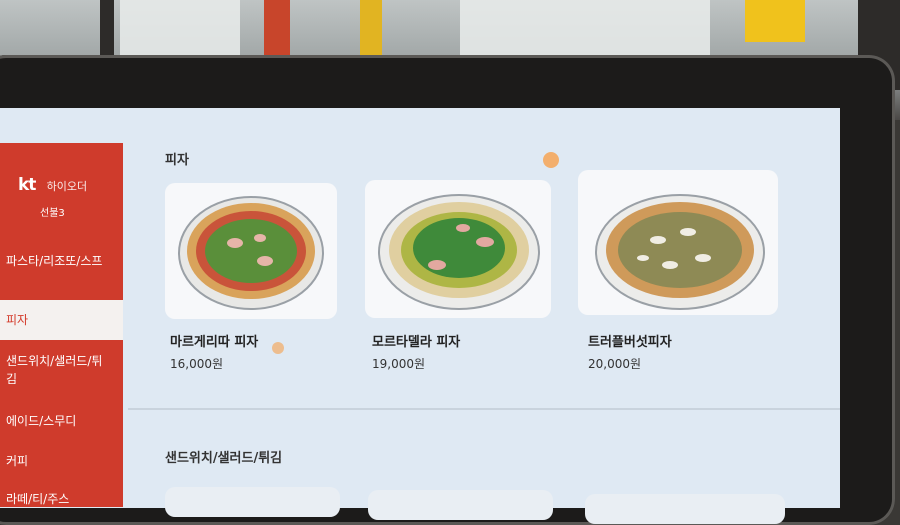  Describe the element at coordinates (17, 320) in the screenshot. I see `sidebar-item-label: 피자` at that location.